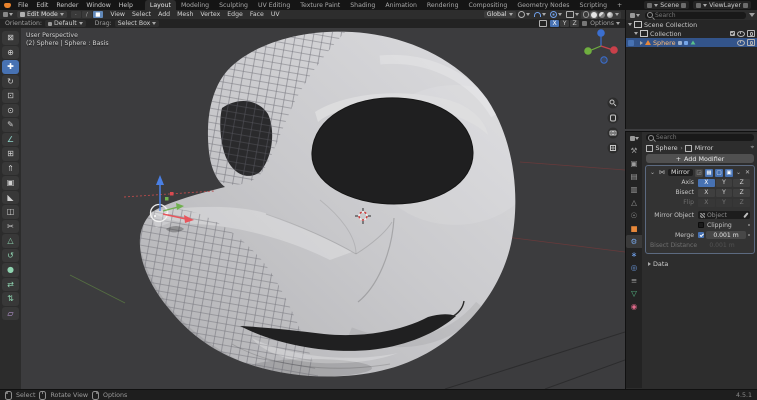  What do you see at coordinates (543, 5) in the screenshot?
I see `tab-geometry-nodes: Geometry Nodes` at bounding box center [543, 5].